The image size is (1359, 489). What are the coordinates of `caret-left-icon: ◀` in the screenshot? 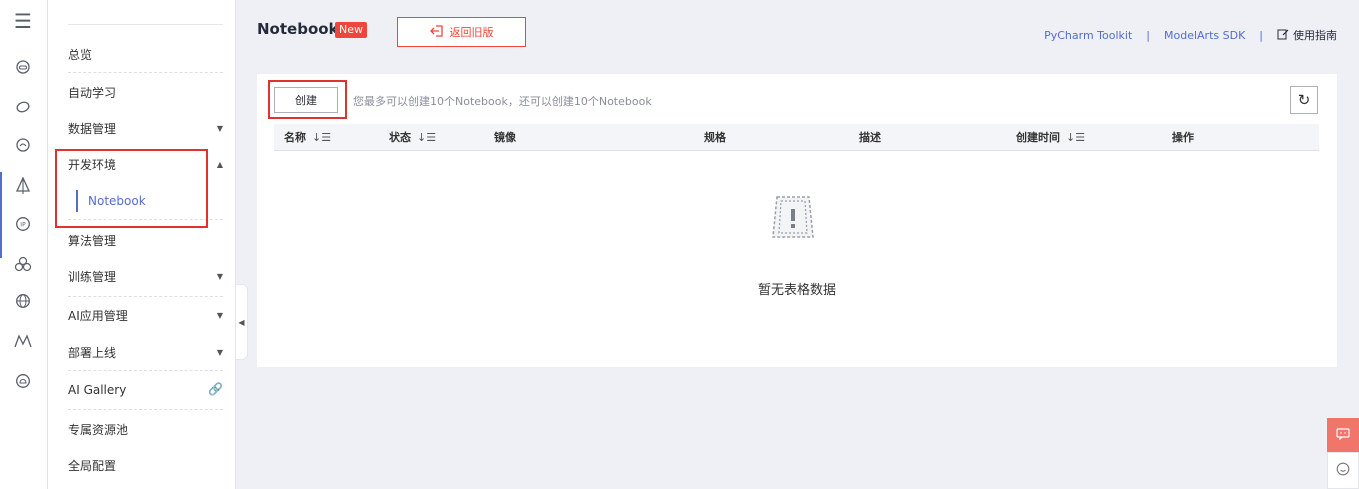 It's located at (241, 322).